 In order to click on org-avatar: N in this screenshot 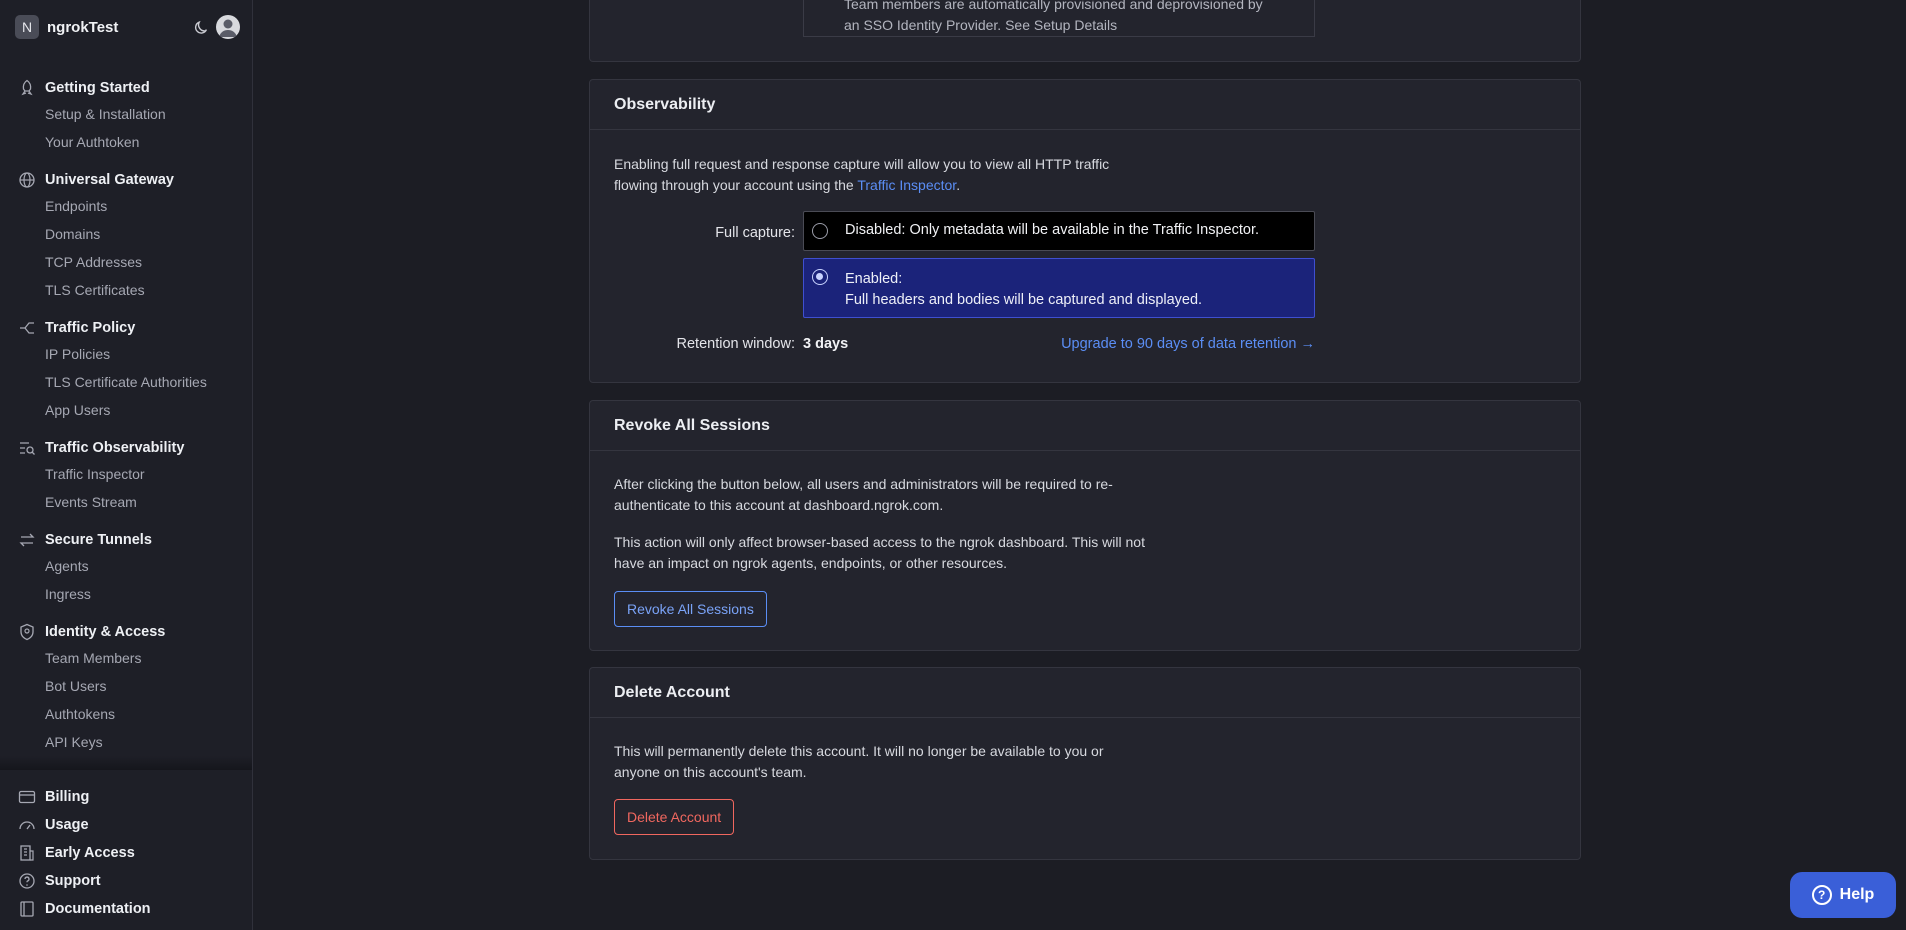, I will do `click(27, 27)`.